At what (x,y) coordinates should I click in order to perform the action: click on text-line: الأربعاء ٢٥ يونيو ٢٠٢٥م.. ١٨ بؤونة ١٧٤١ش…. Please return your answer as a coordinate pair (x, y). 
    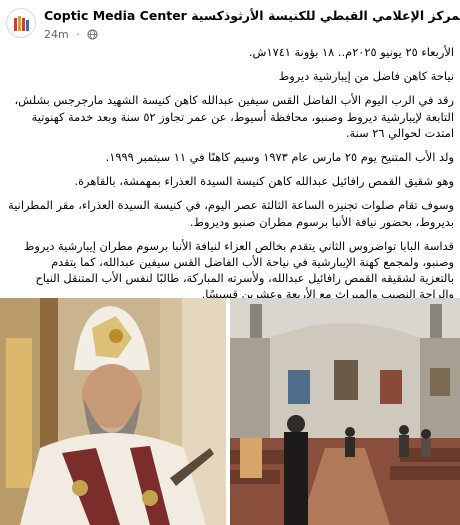
    Looking at the image, I should click on (351, 52).